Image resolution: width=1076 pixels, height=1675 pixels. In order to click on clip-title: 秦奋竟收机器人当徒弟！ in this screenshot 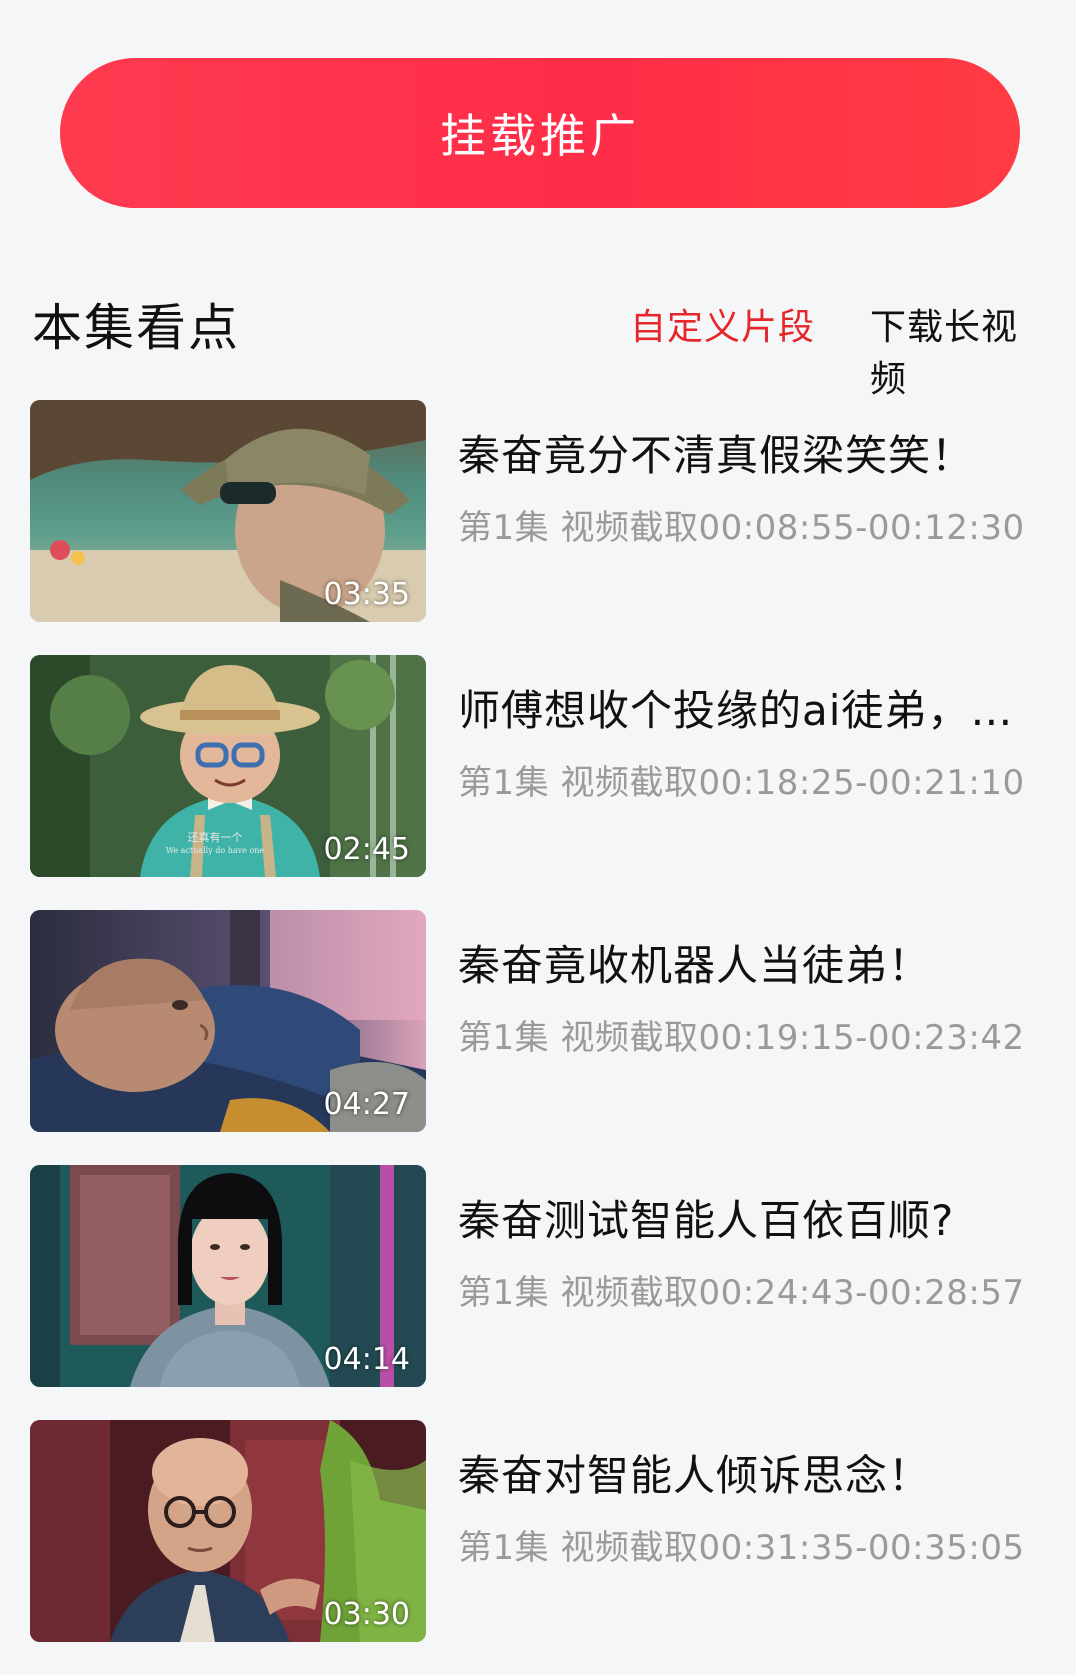, I will do `click(758, 962)`.